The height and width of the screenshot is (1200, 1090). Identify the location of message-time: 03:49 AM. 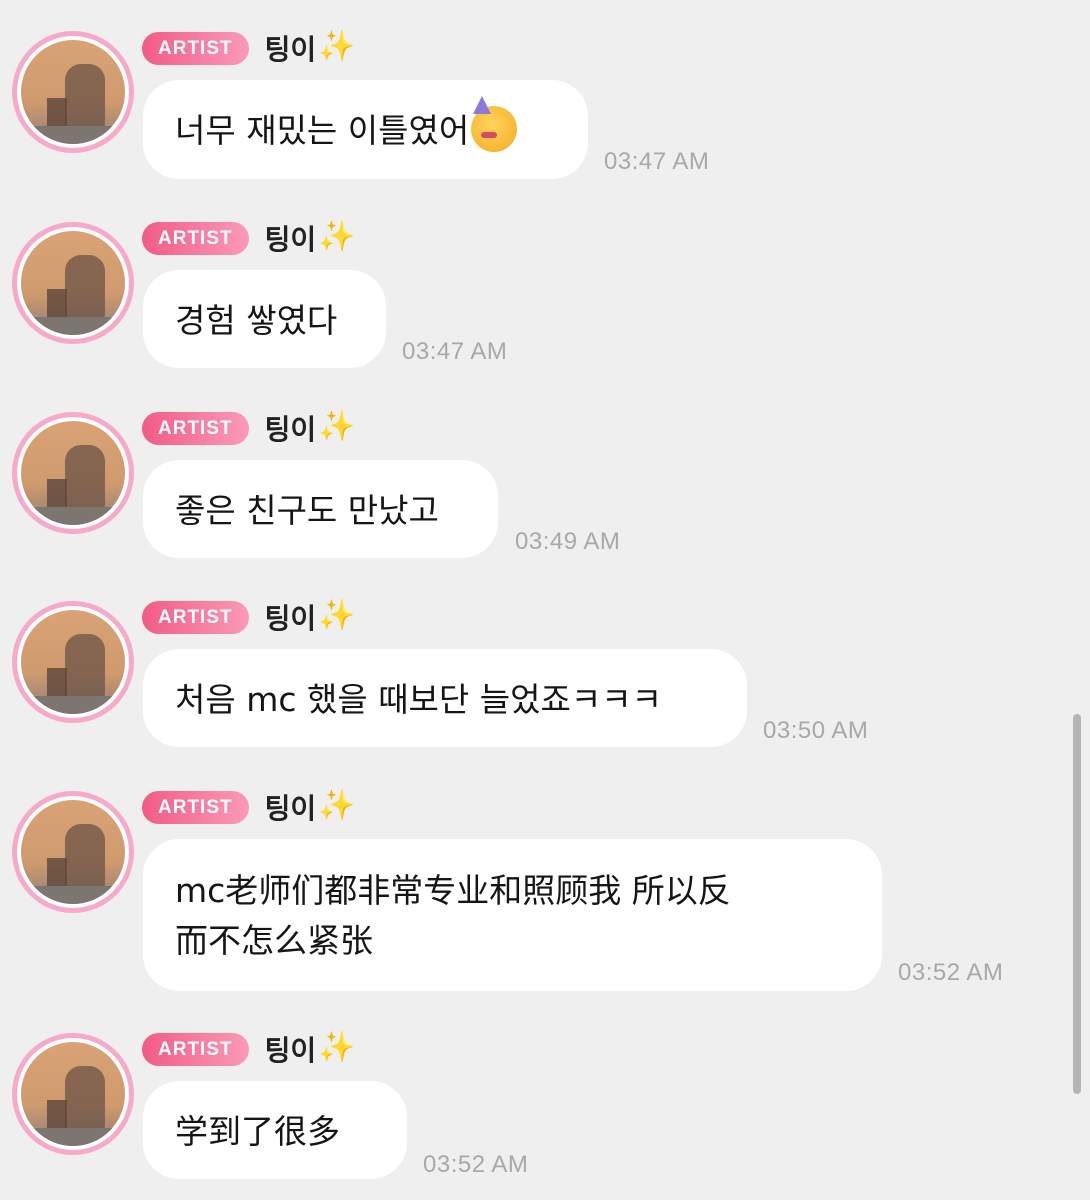
(568, 541).